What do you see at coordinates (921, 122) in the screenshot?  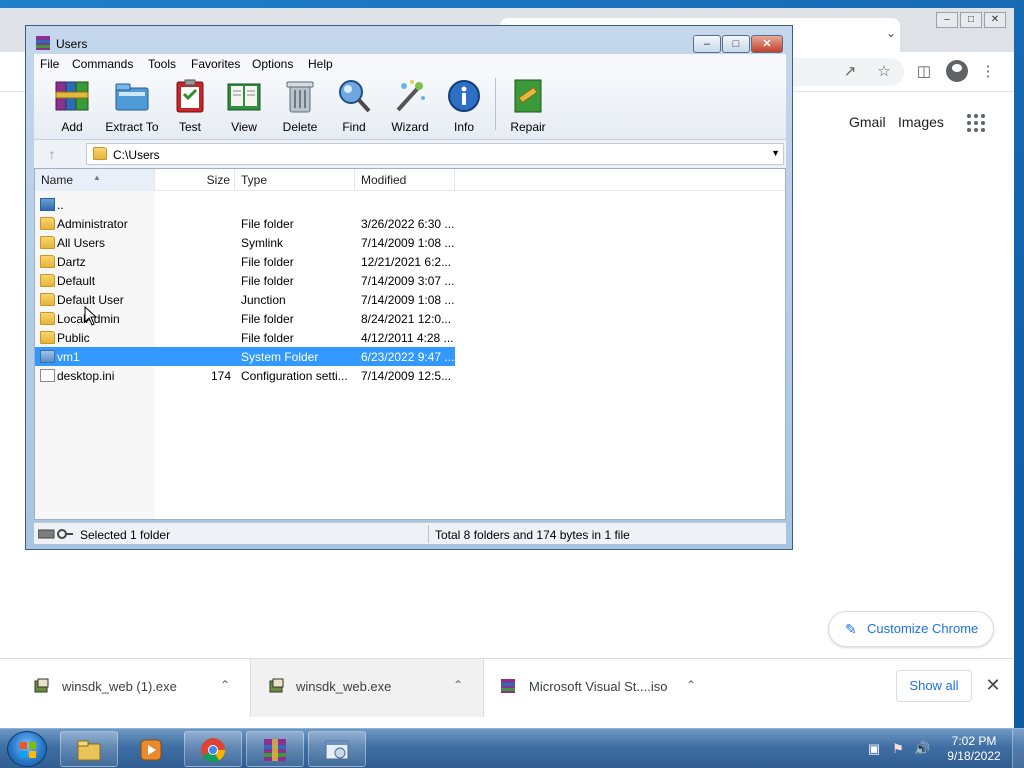 I see `images-link: Images` at bounding box center [921, 122].